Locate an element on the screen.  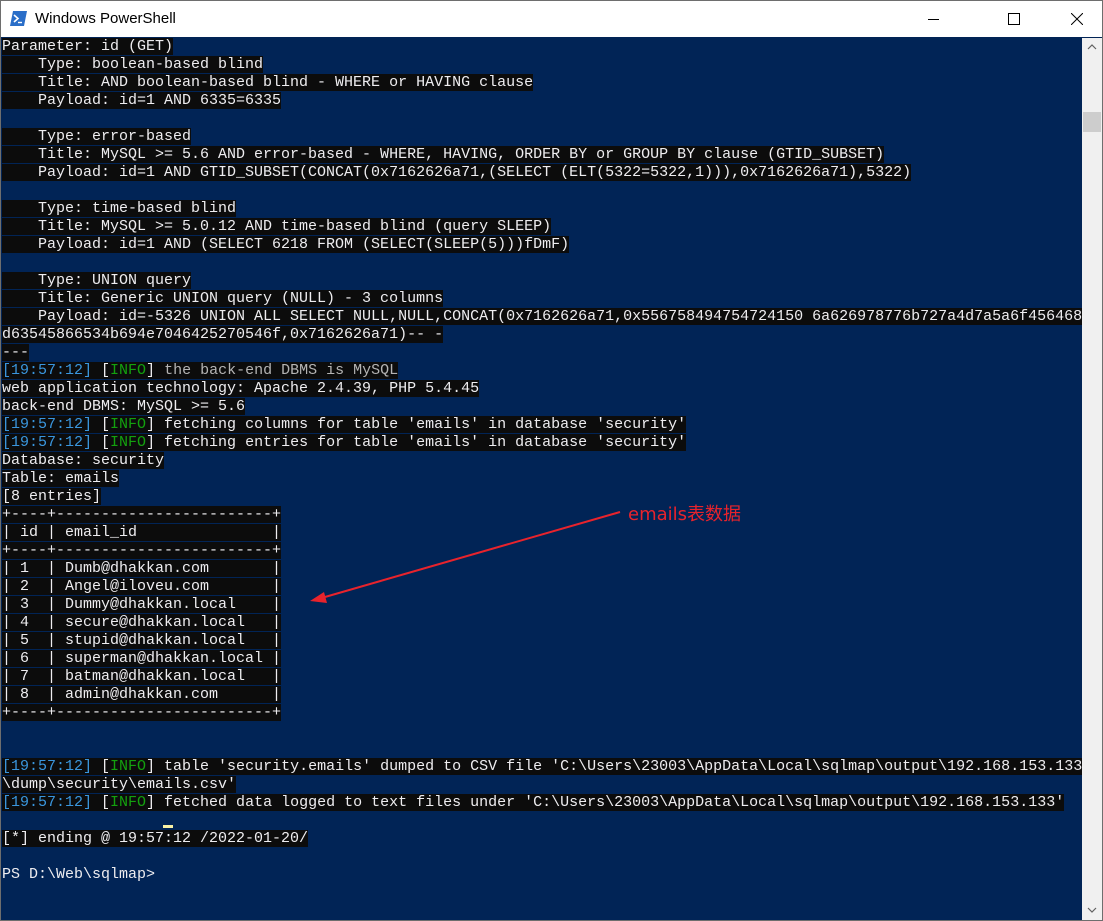
console-line: back-end DBMS: MySQL >= 5.6 is located at coordinates (124, 407).